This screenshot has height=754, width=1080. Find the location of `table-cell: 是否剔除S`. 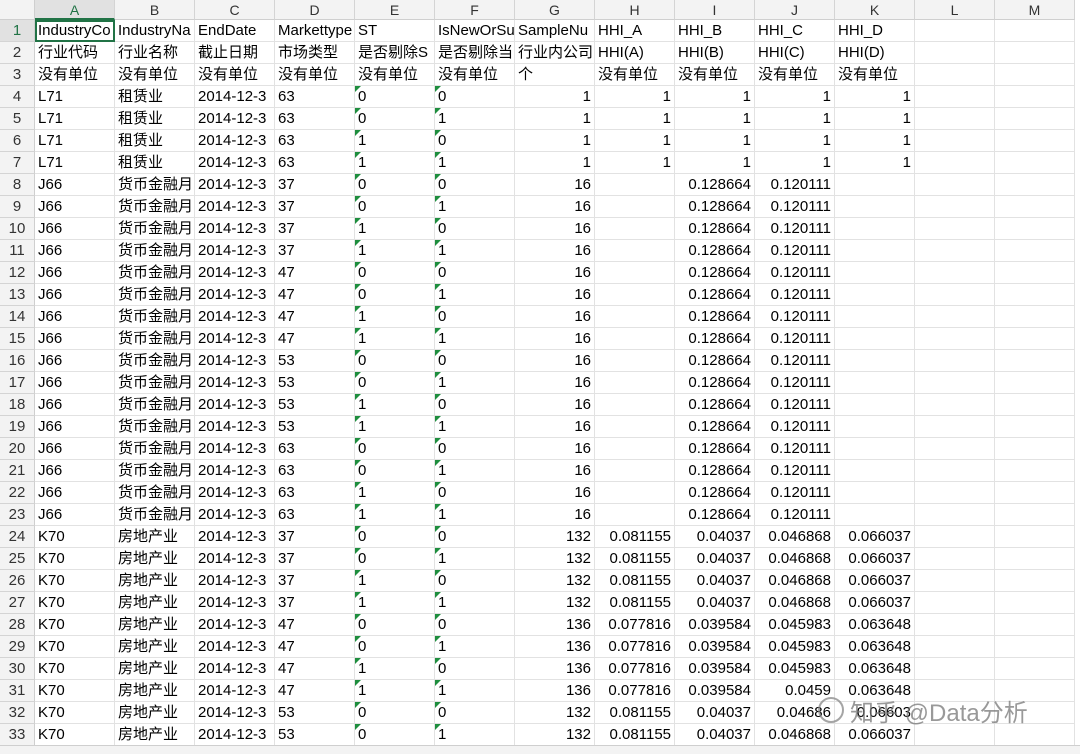

table-cell: 是否剔除S is located at coordinates (395, 53).